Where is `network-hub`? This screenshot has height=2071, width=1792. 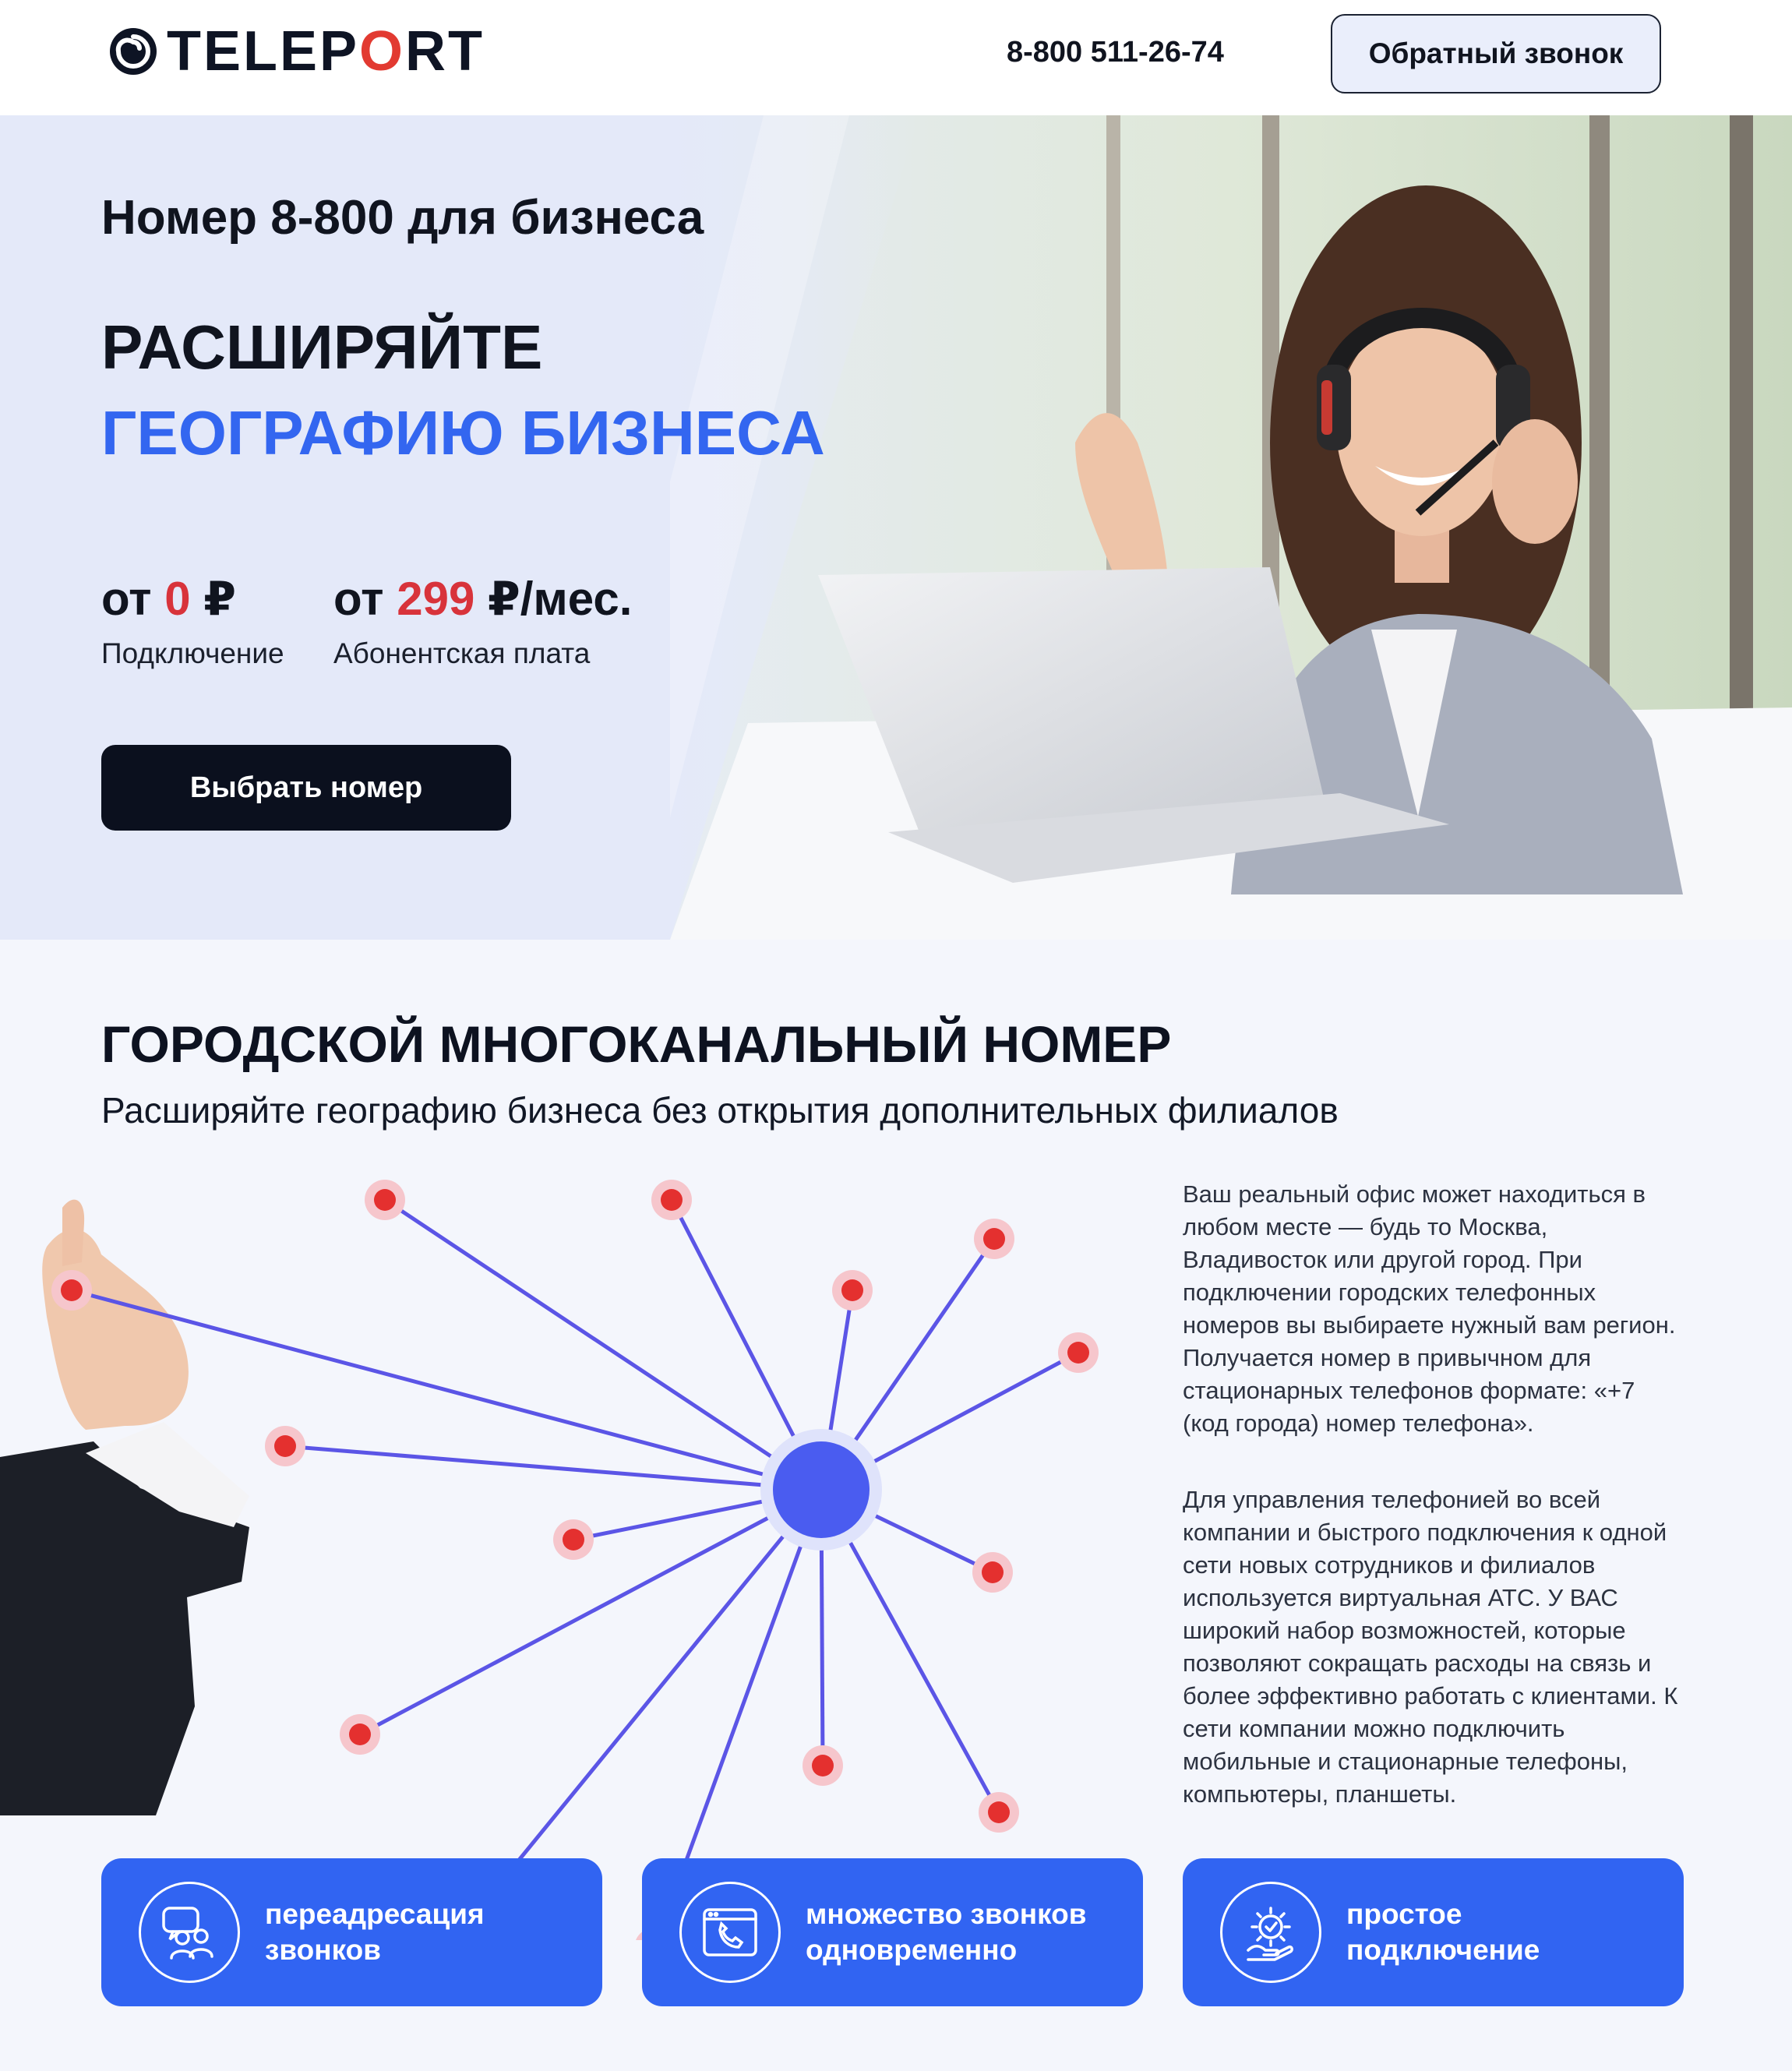
network-hub is located at coordinates (821, 1489).